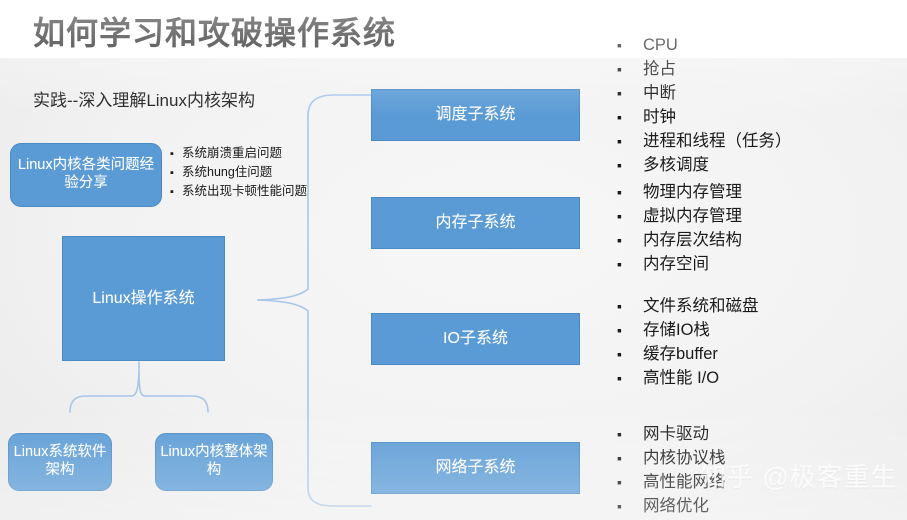  What do you see at coordinates (232, 153) in the screenshot?
I see `list-item-label: 系统崩溃重启问题` at bounding box center [232, 153].